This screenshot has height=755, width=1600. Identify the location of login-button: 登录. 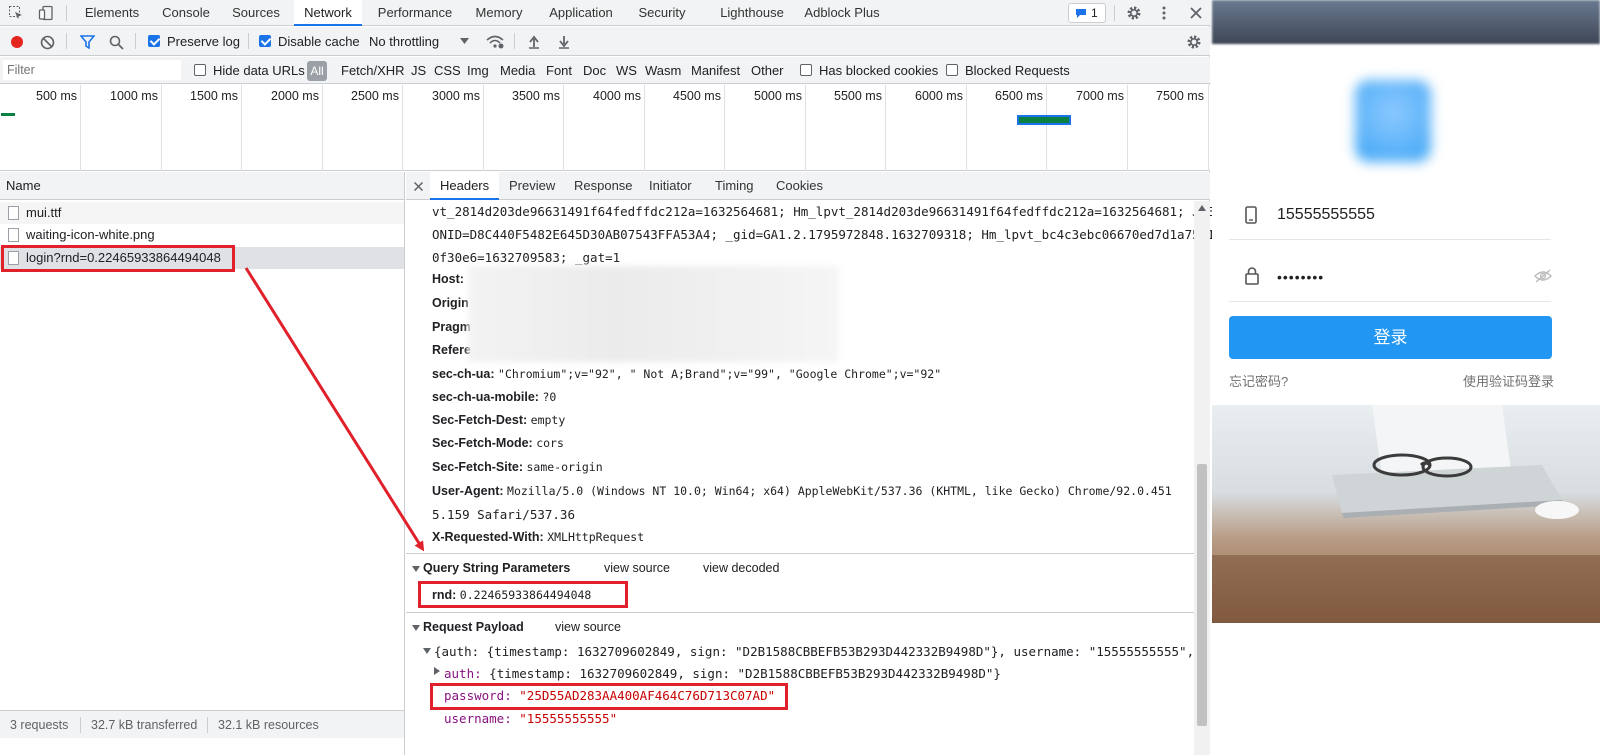
(1390, 337).